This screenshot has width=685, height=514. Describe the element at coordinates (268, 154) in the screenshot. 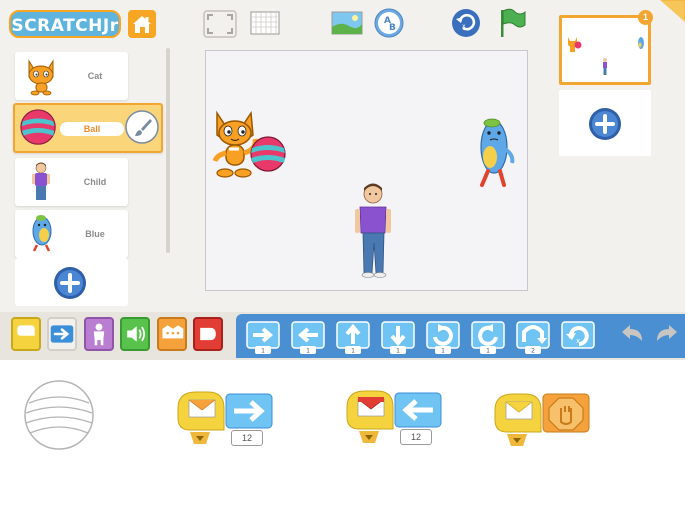

I see `ball-sprite` at that location.